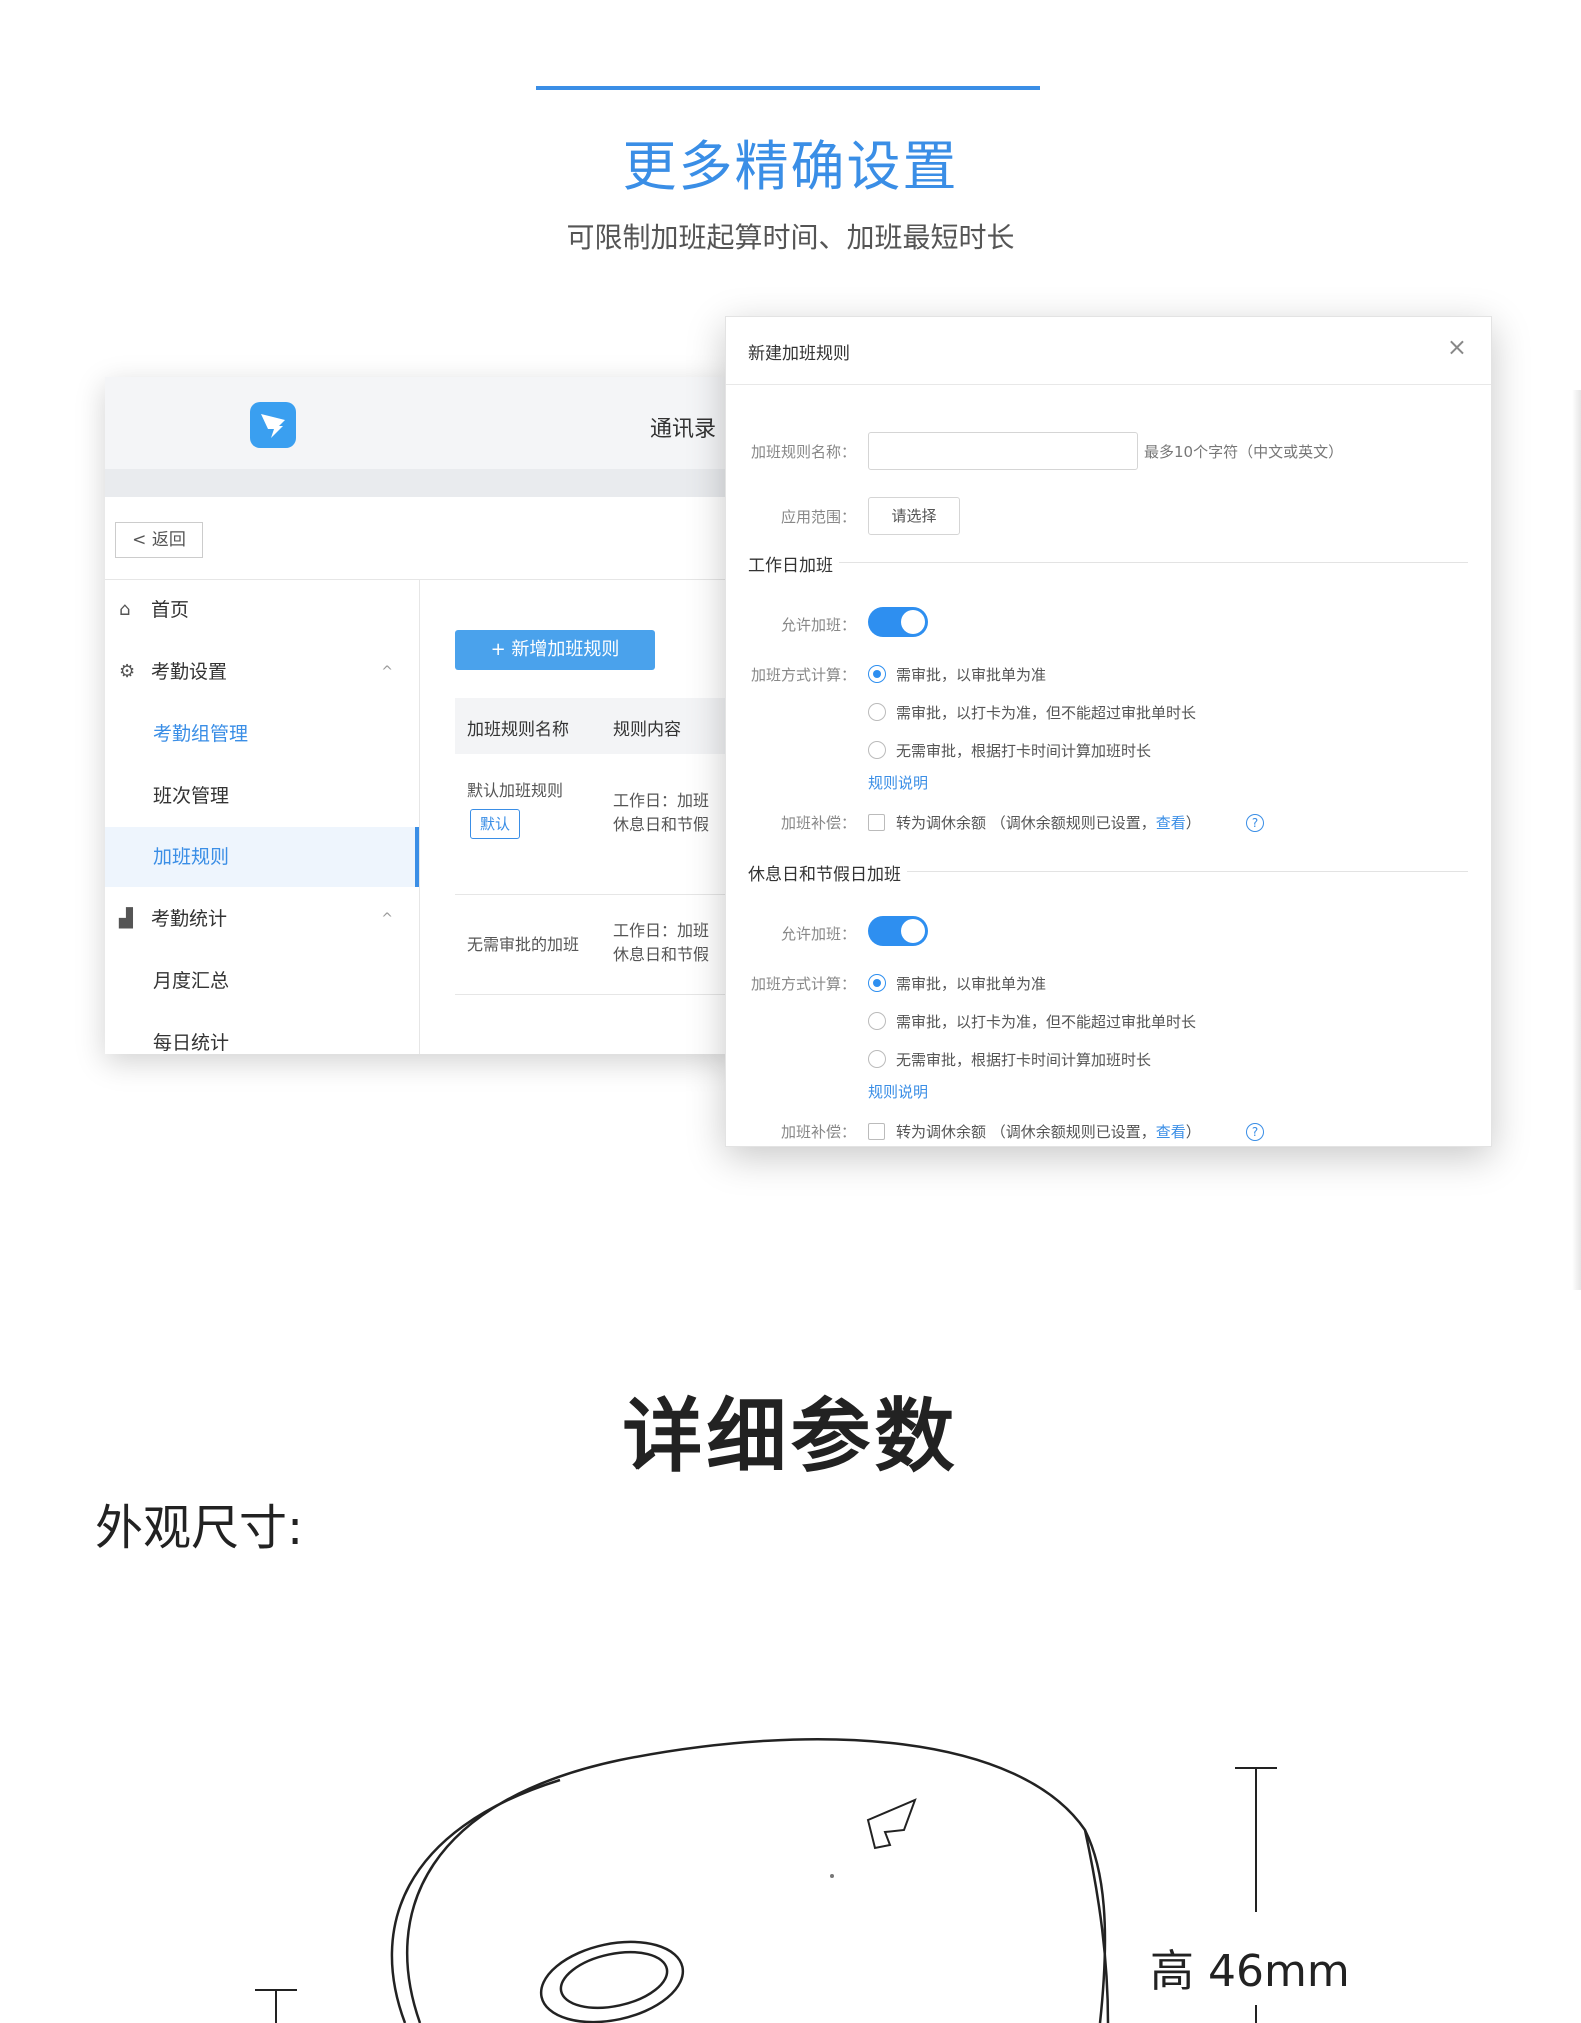 Image resolution: width=1581 pixels, height=2023 pixels. Describe the element at coordinates (595, 726) in the screenshot. I see `table-header: 加班规则名称 规则内容` at that location.